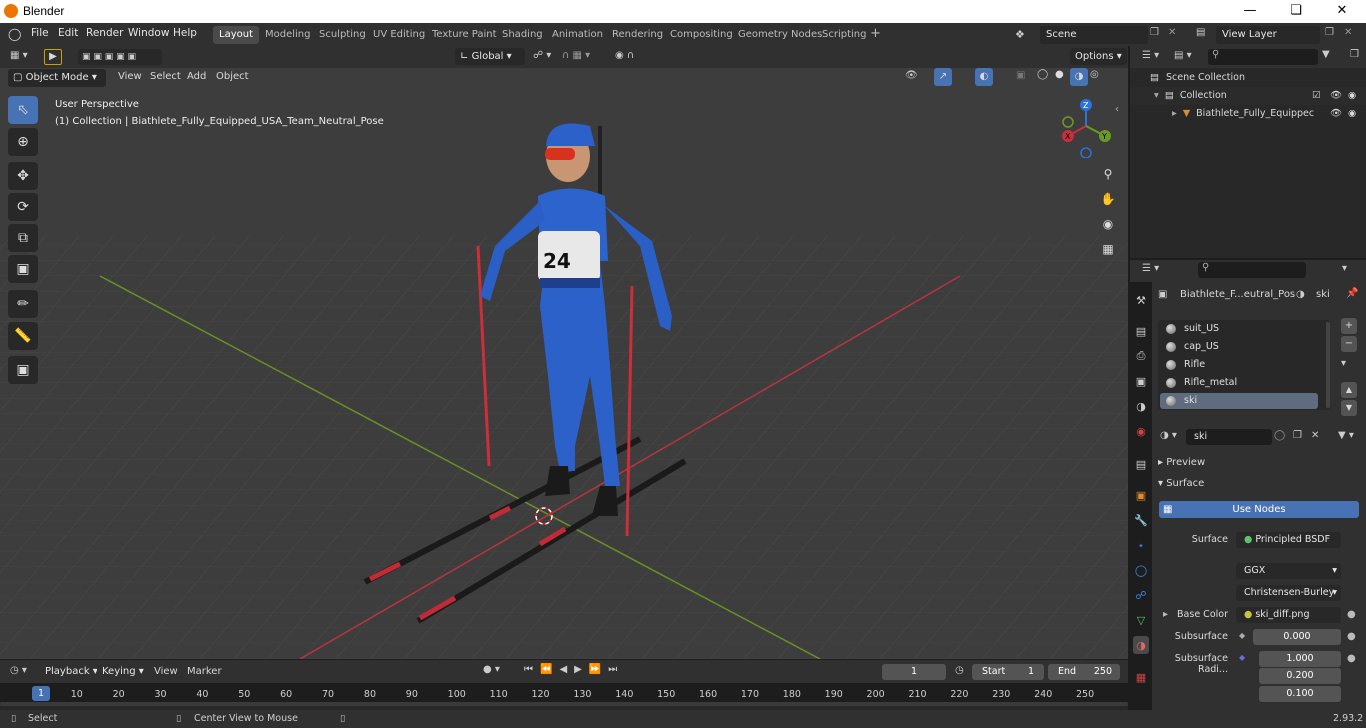  Describe the element at coordinates (1336, 114) in the screenshot. I see `object-visibility-eye-icon: 👁` at that location.